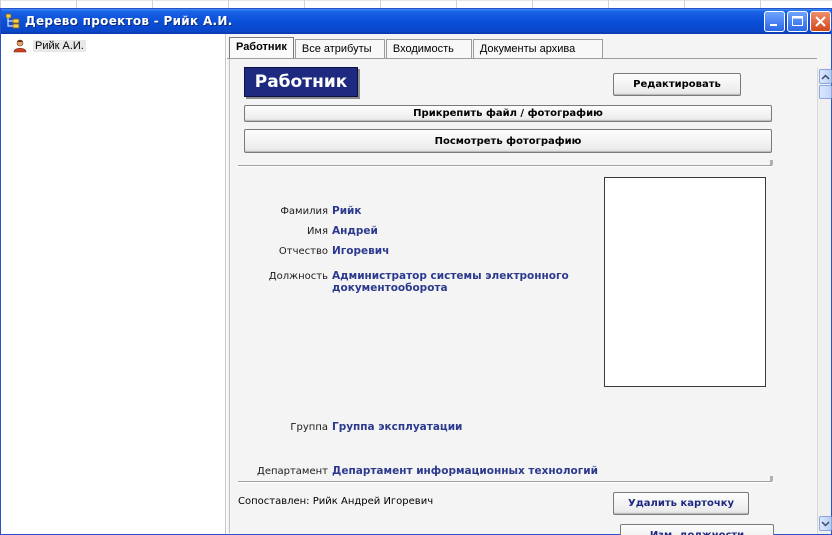  I want to click on close-icon, so click(820, 21).